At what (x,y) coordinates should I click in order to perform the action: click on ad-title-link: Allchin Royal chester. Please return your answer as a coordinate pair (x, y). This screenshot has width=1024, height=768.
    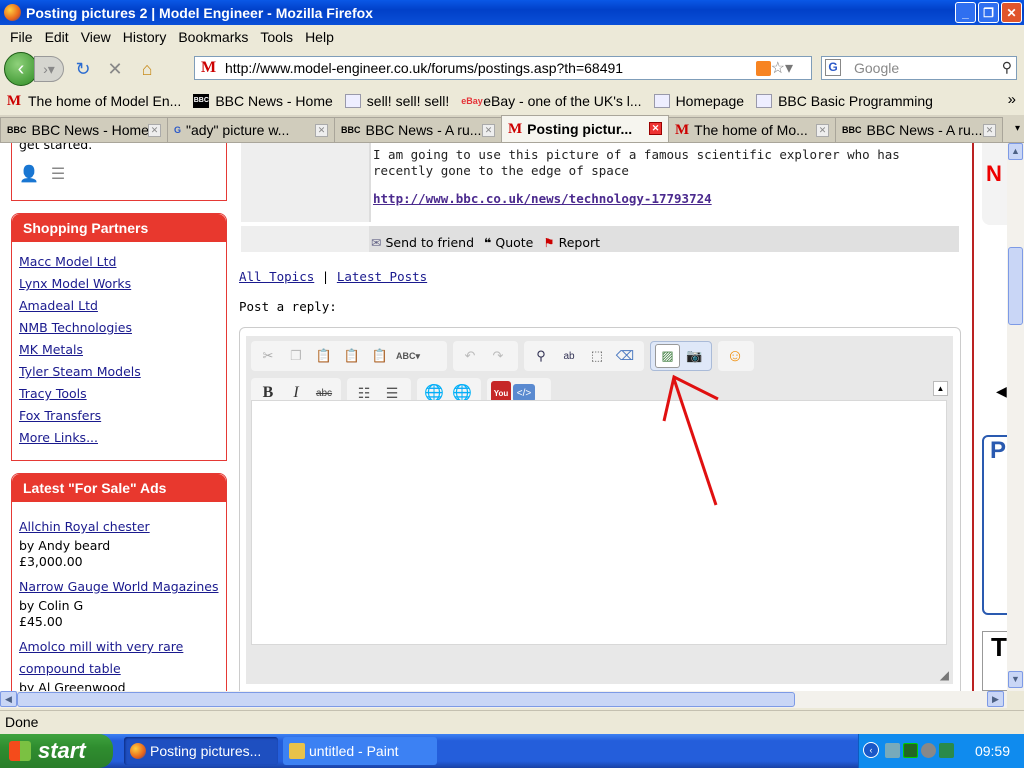
    Looking at the image, I should click on (119, 527).